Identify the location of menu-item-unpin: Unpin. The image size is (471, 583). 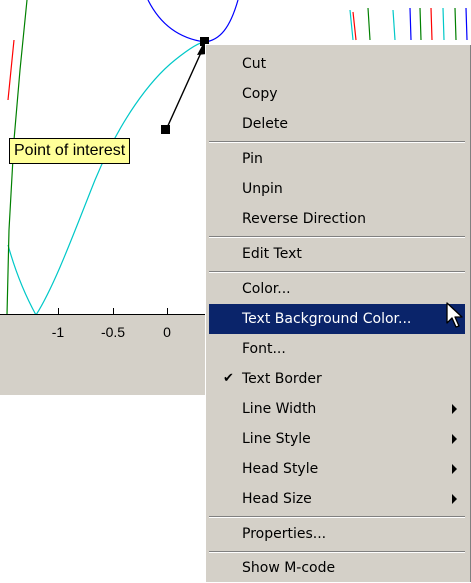
(337, 189).